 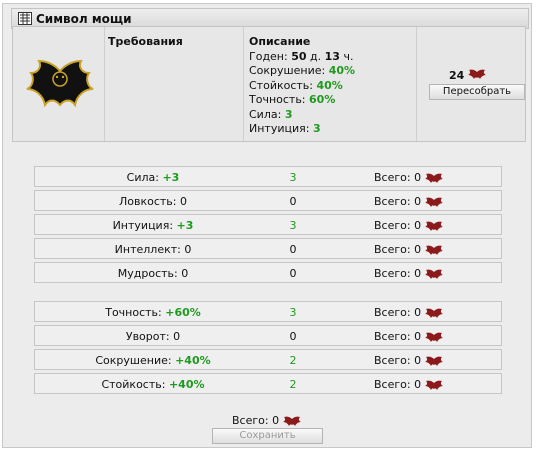 I want to click on bat-grid-icon, so click(x=25, y=18).